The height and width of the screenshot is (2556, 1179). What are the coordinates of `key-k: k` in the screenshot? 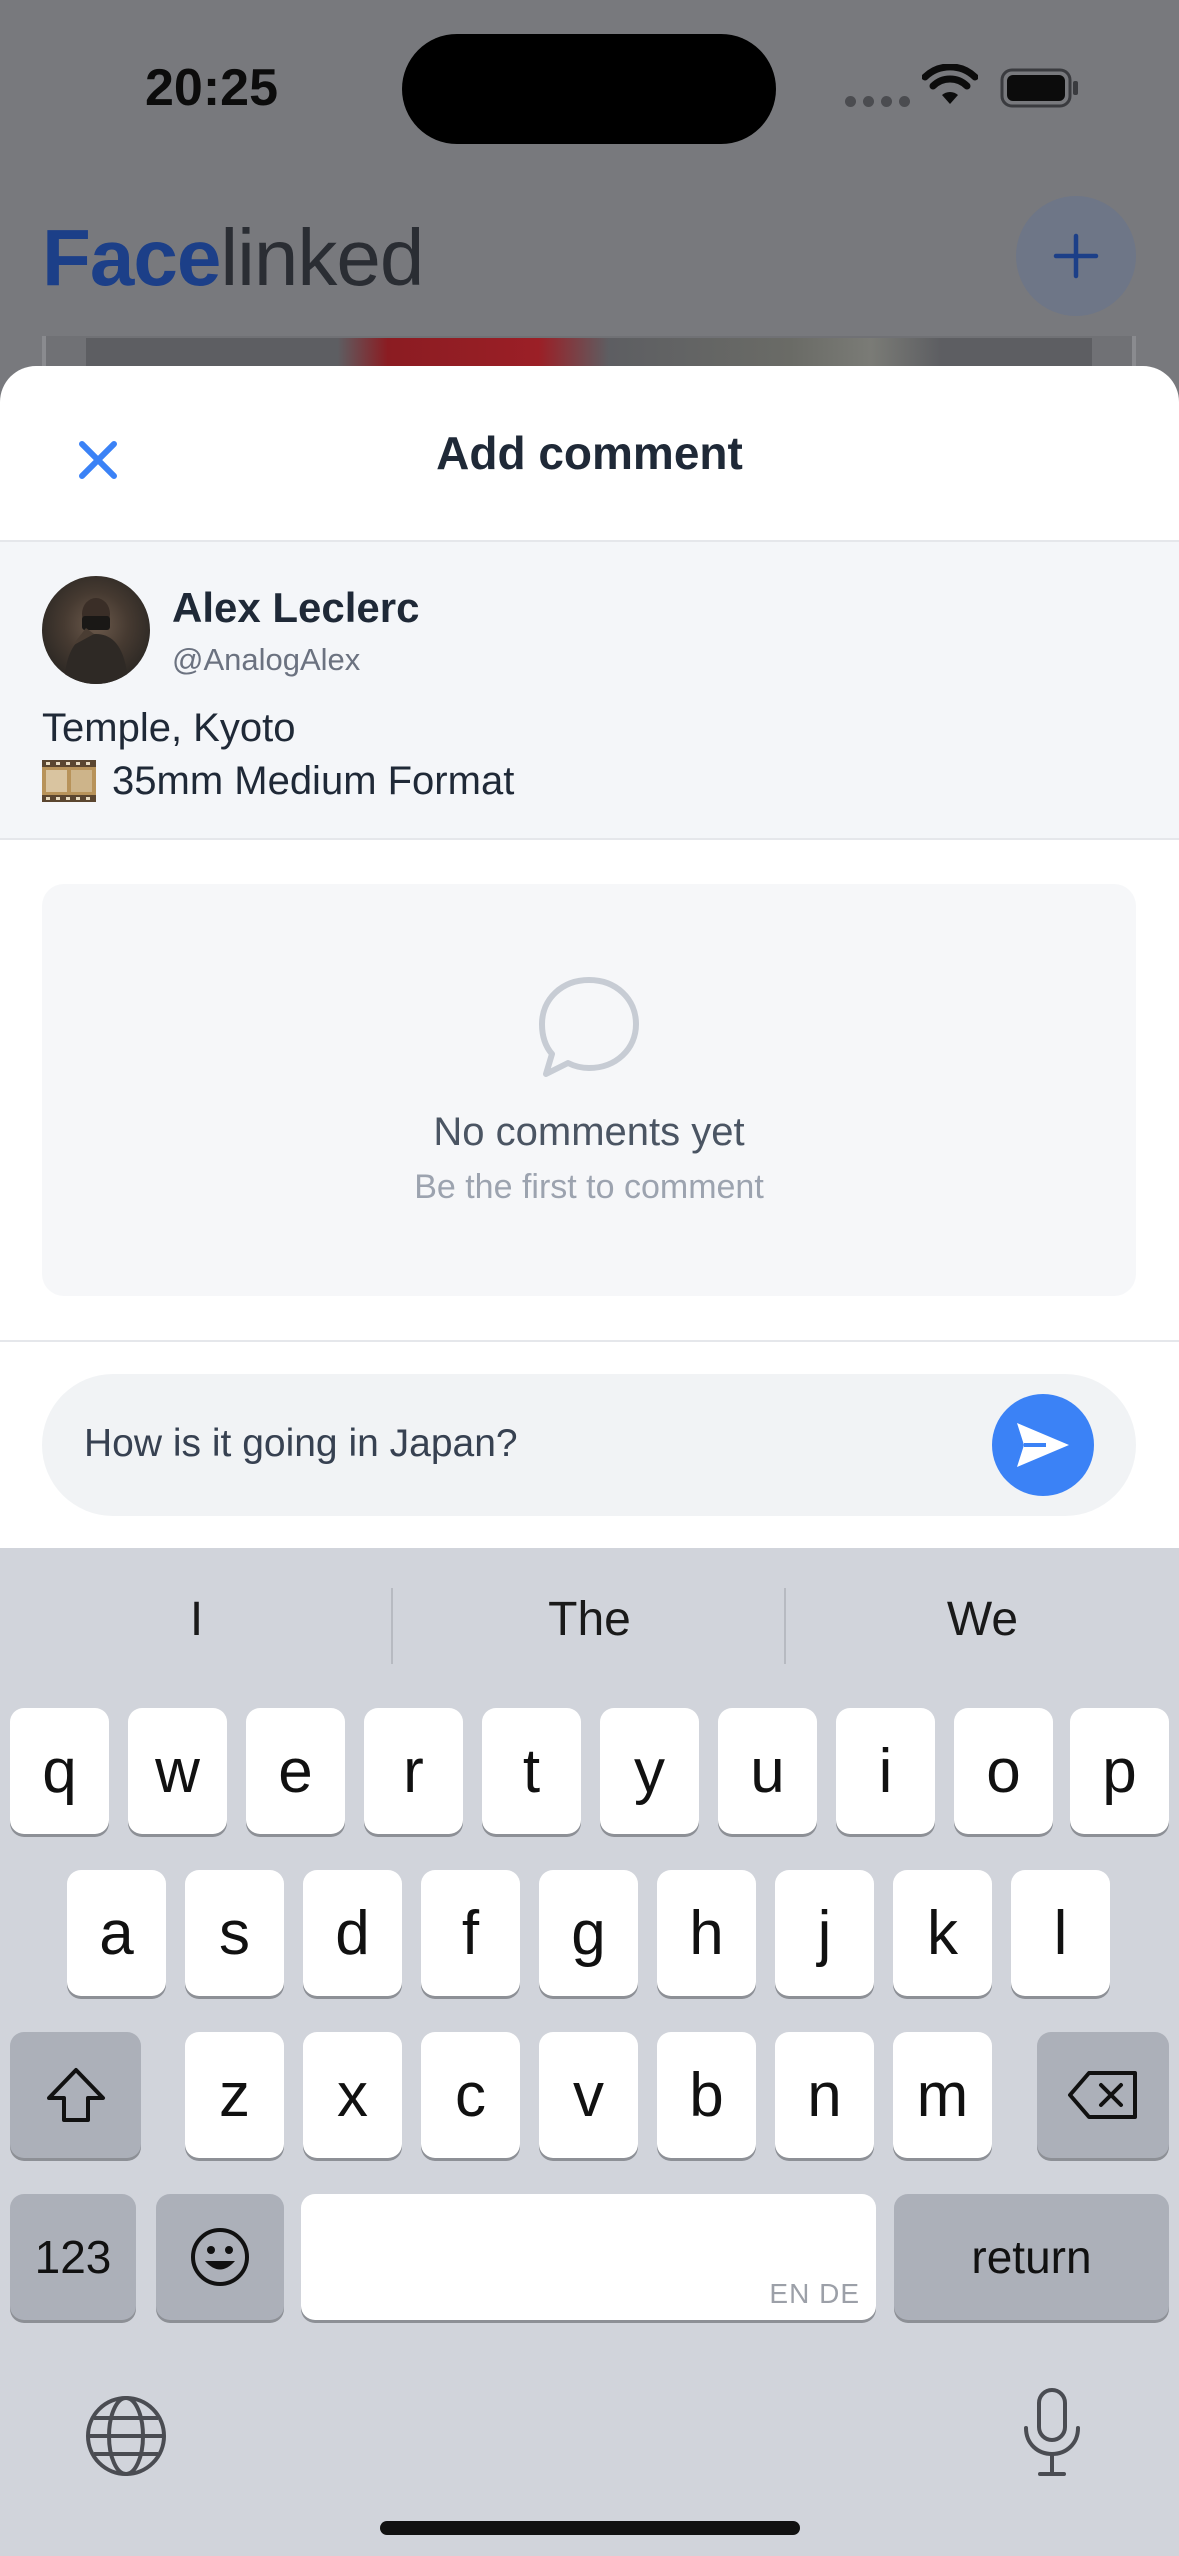 It's located at (942, 1933).